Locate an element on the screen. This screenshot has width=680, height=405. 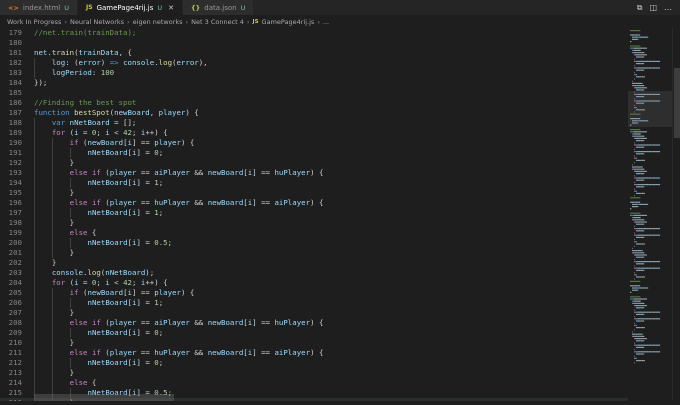
code-line: 203 console.log(nNetBoard); is located at coordinates (314, 273).